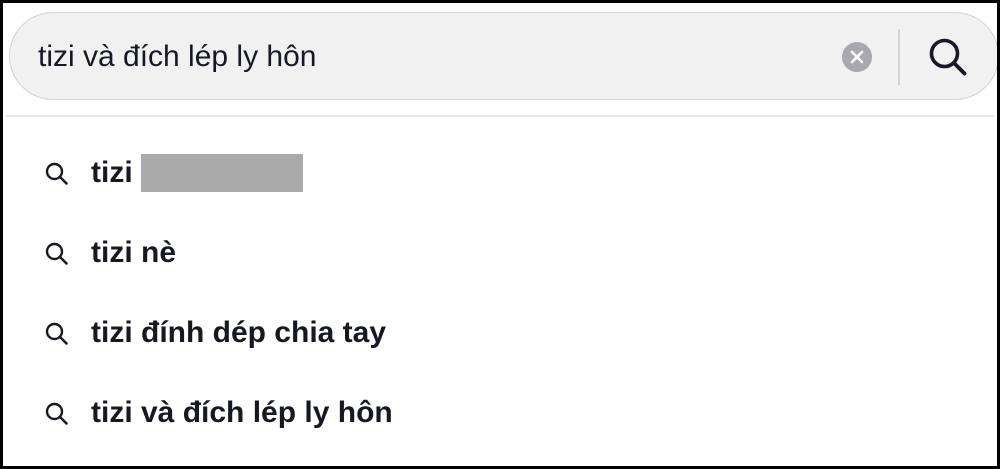 This screenshot has width=1000, height=469. Describe the element at coordinates (899, 57) in the screenshot. I see `search-divider` at that location.